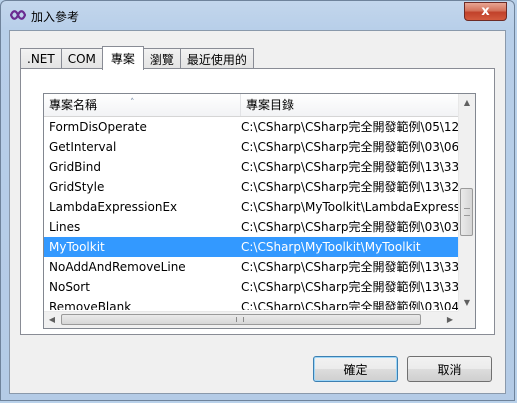 The width and height of the screenshot is (517, 403). Describe the element at coordinates (349, 187) in the screenshot. I see `project-path: C:\CSharp\CSharp完全開發範例\13\325\` at that location.